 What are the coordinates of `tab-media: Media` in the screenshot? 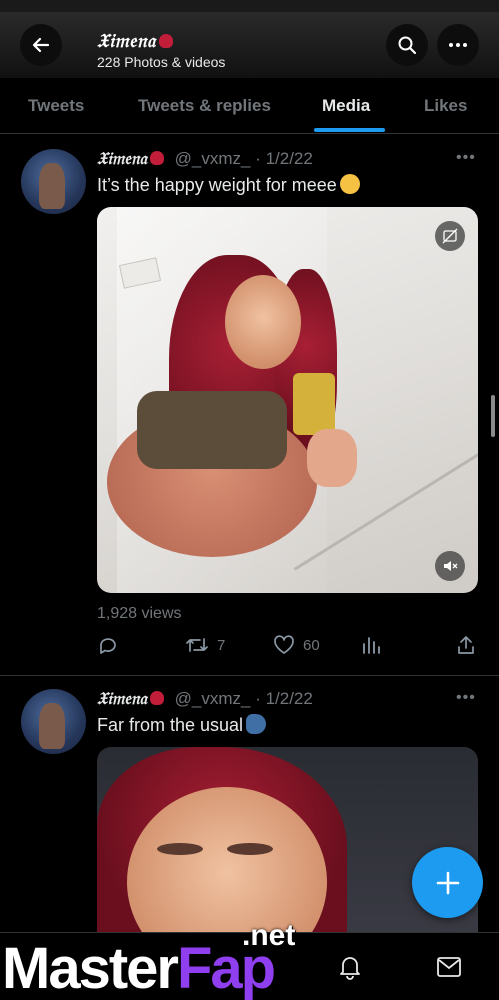 It's located at (346, 106).